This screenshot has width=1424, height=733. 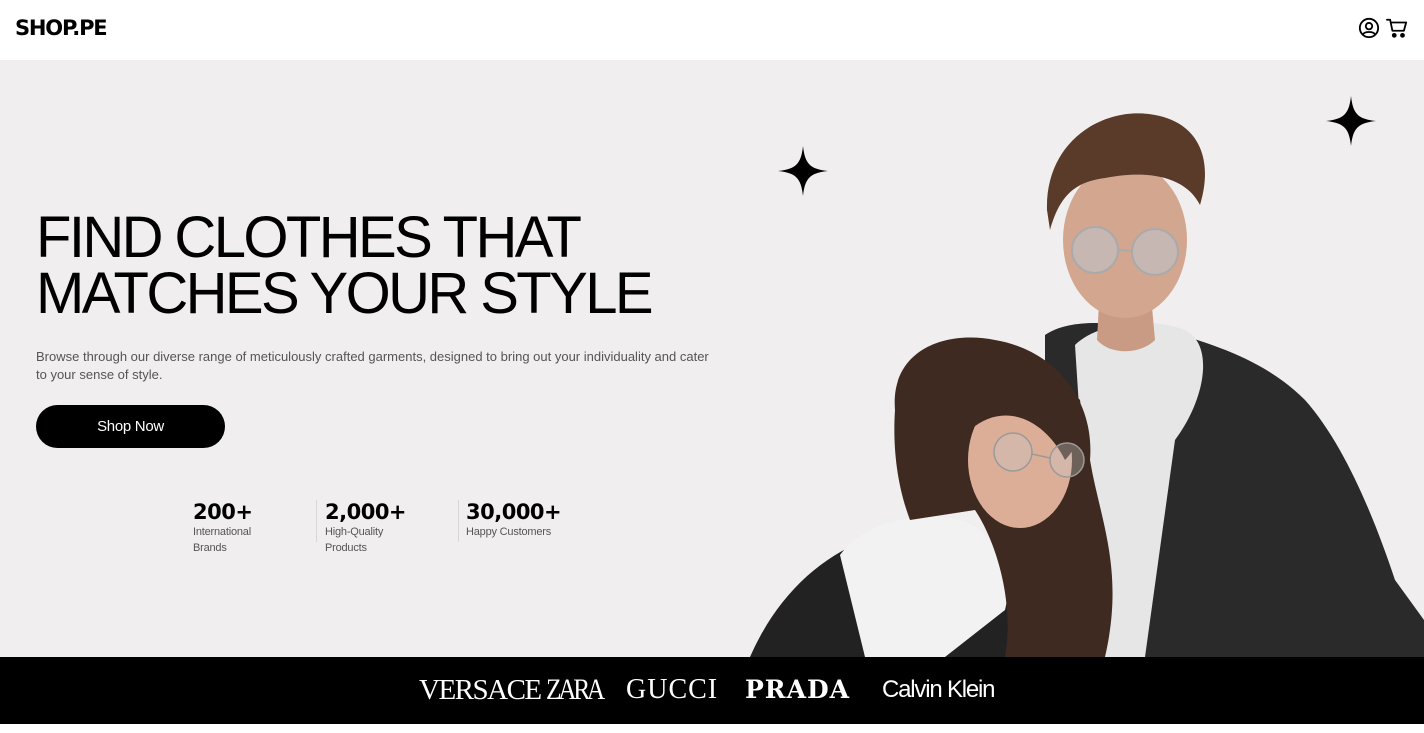 I want to click on hero-title-line-2: MATCHES YOUR STYLE, so click(x=345, y=293).